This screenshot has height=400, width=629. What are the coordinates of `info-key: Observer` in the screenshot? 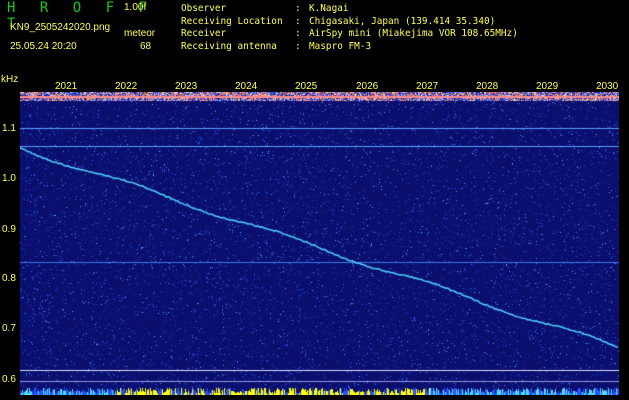 It's located at (204, 8).